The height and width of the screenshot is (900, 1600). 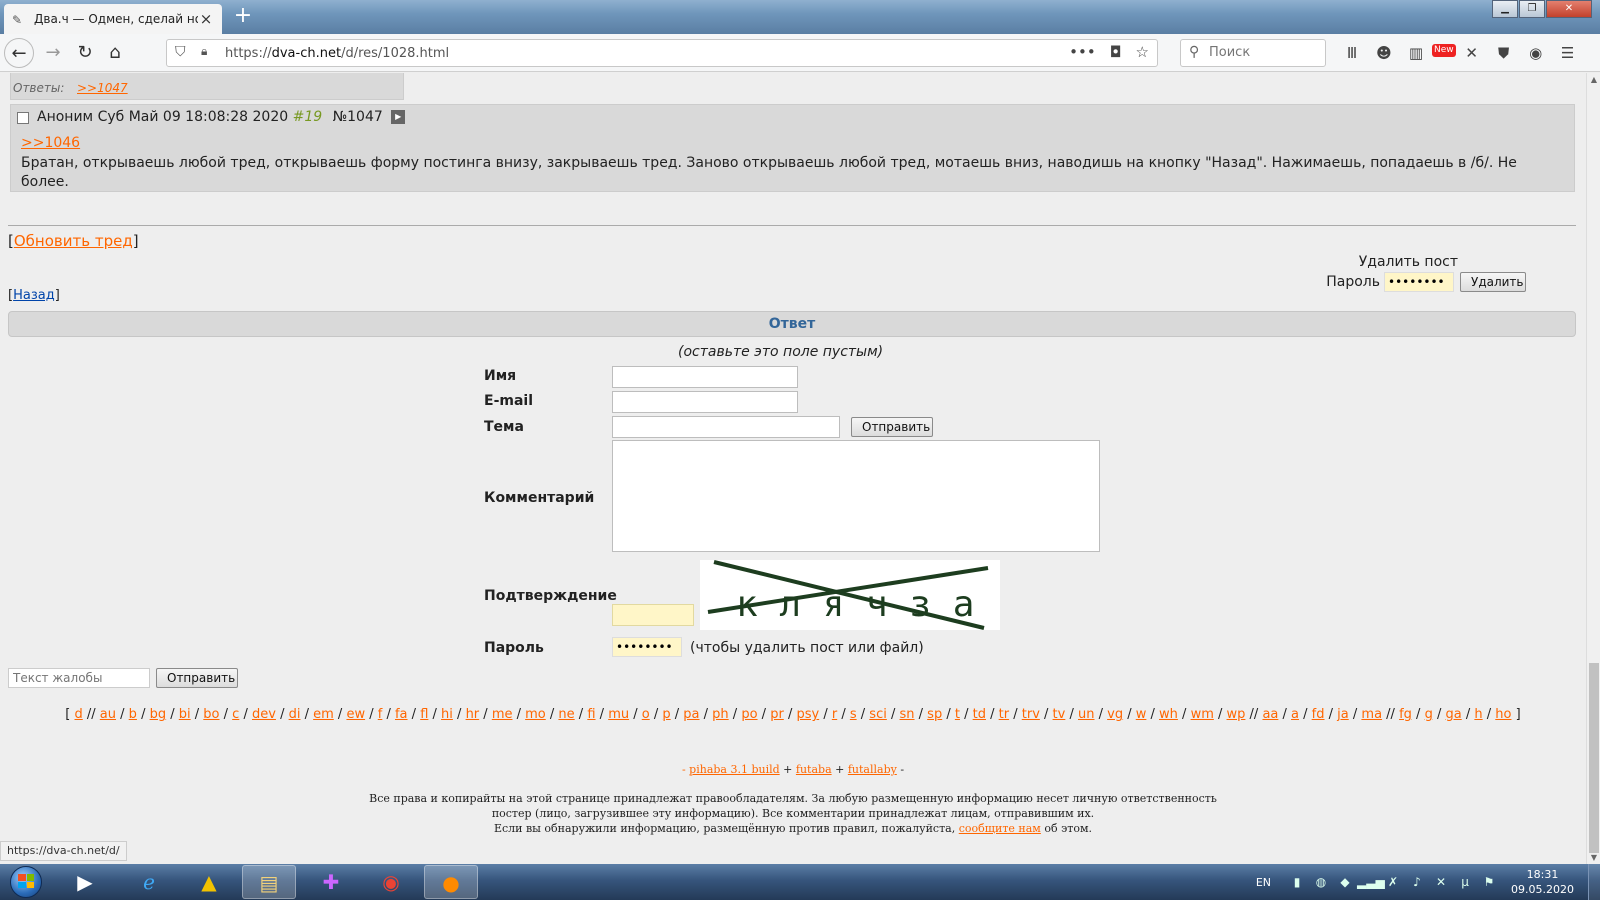 What do you see at coordinates (473, 714) in the screenshot?
I see `board-link-hr: hr` at bounding box center [473, 714].